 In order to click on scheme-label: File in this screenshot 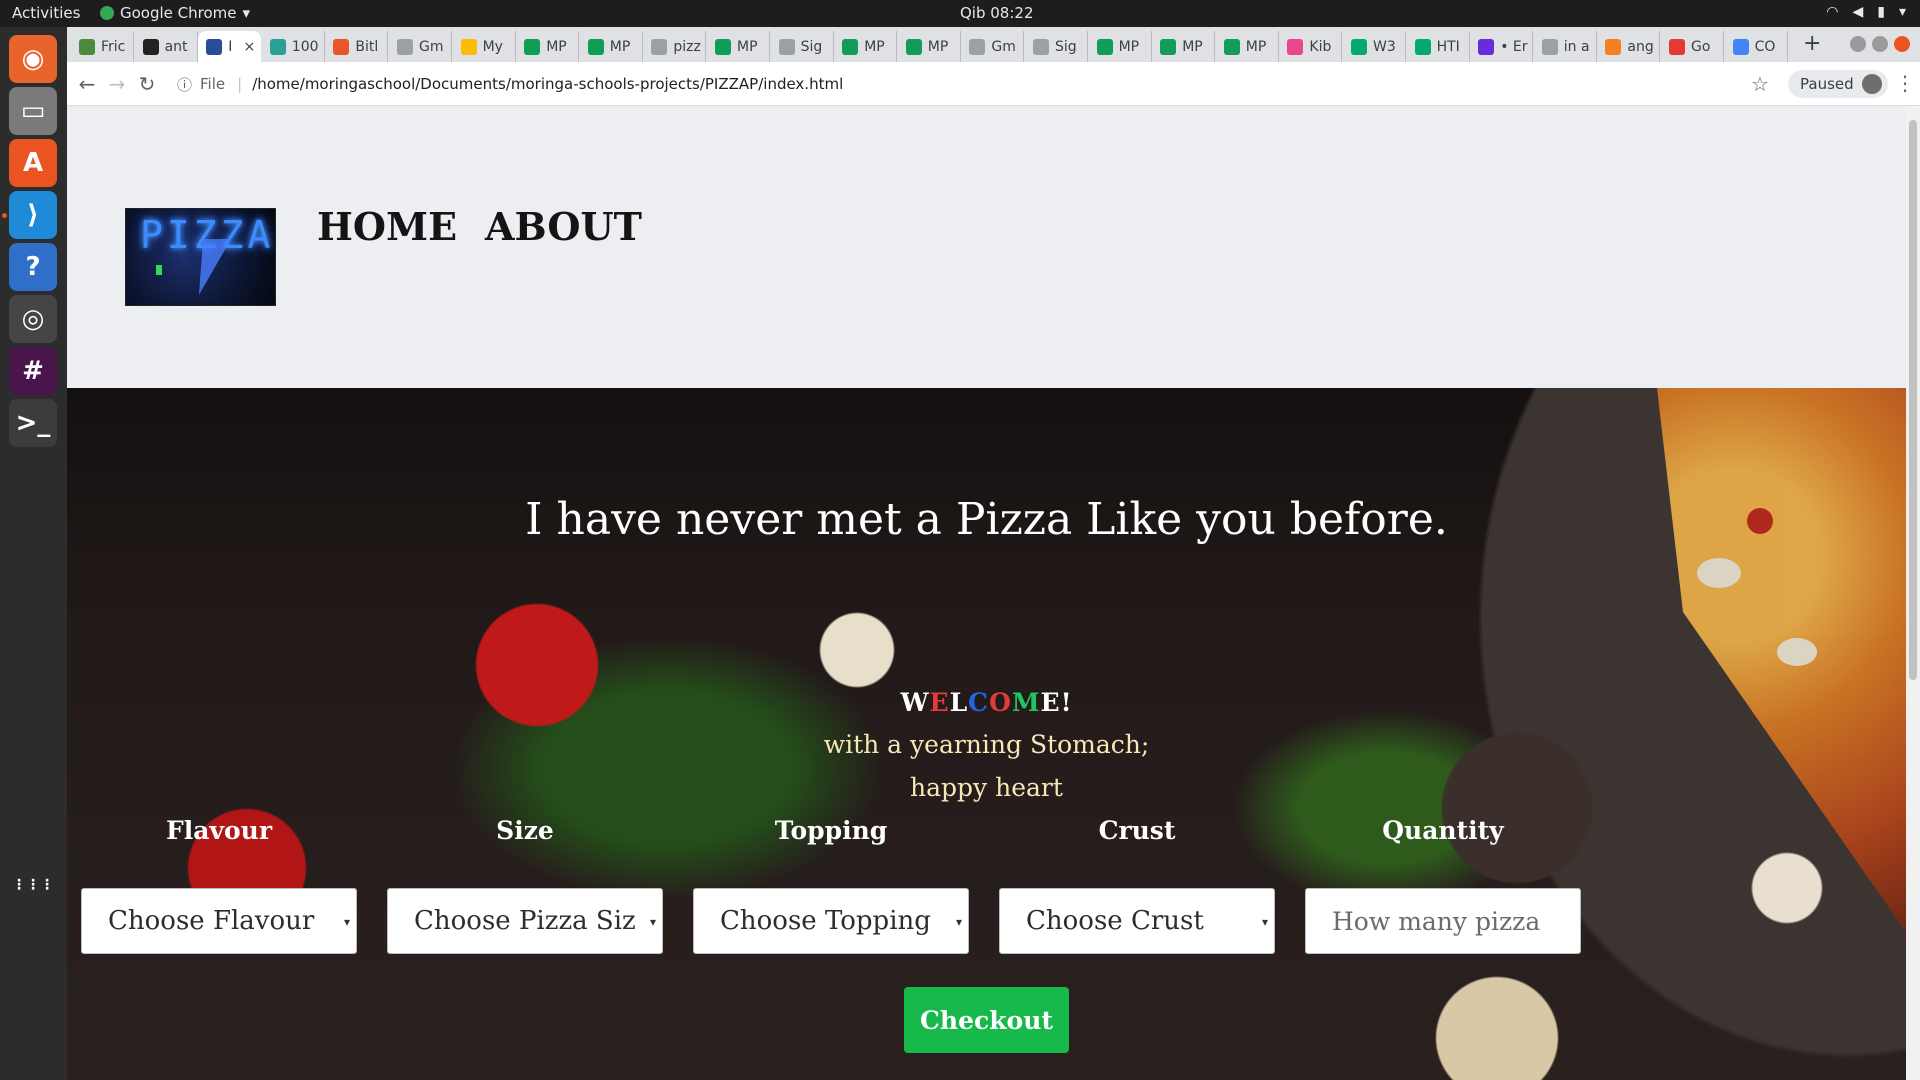, I will do `click(213, 84)`.